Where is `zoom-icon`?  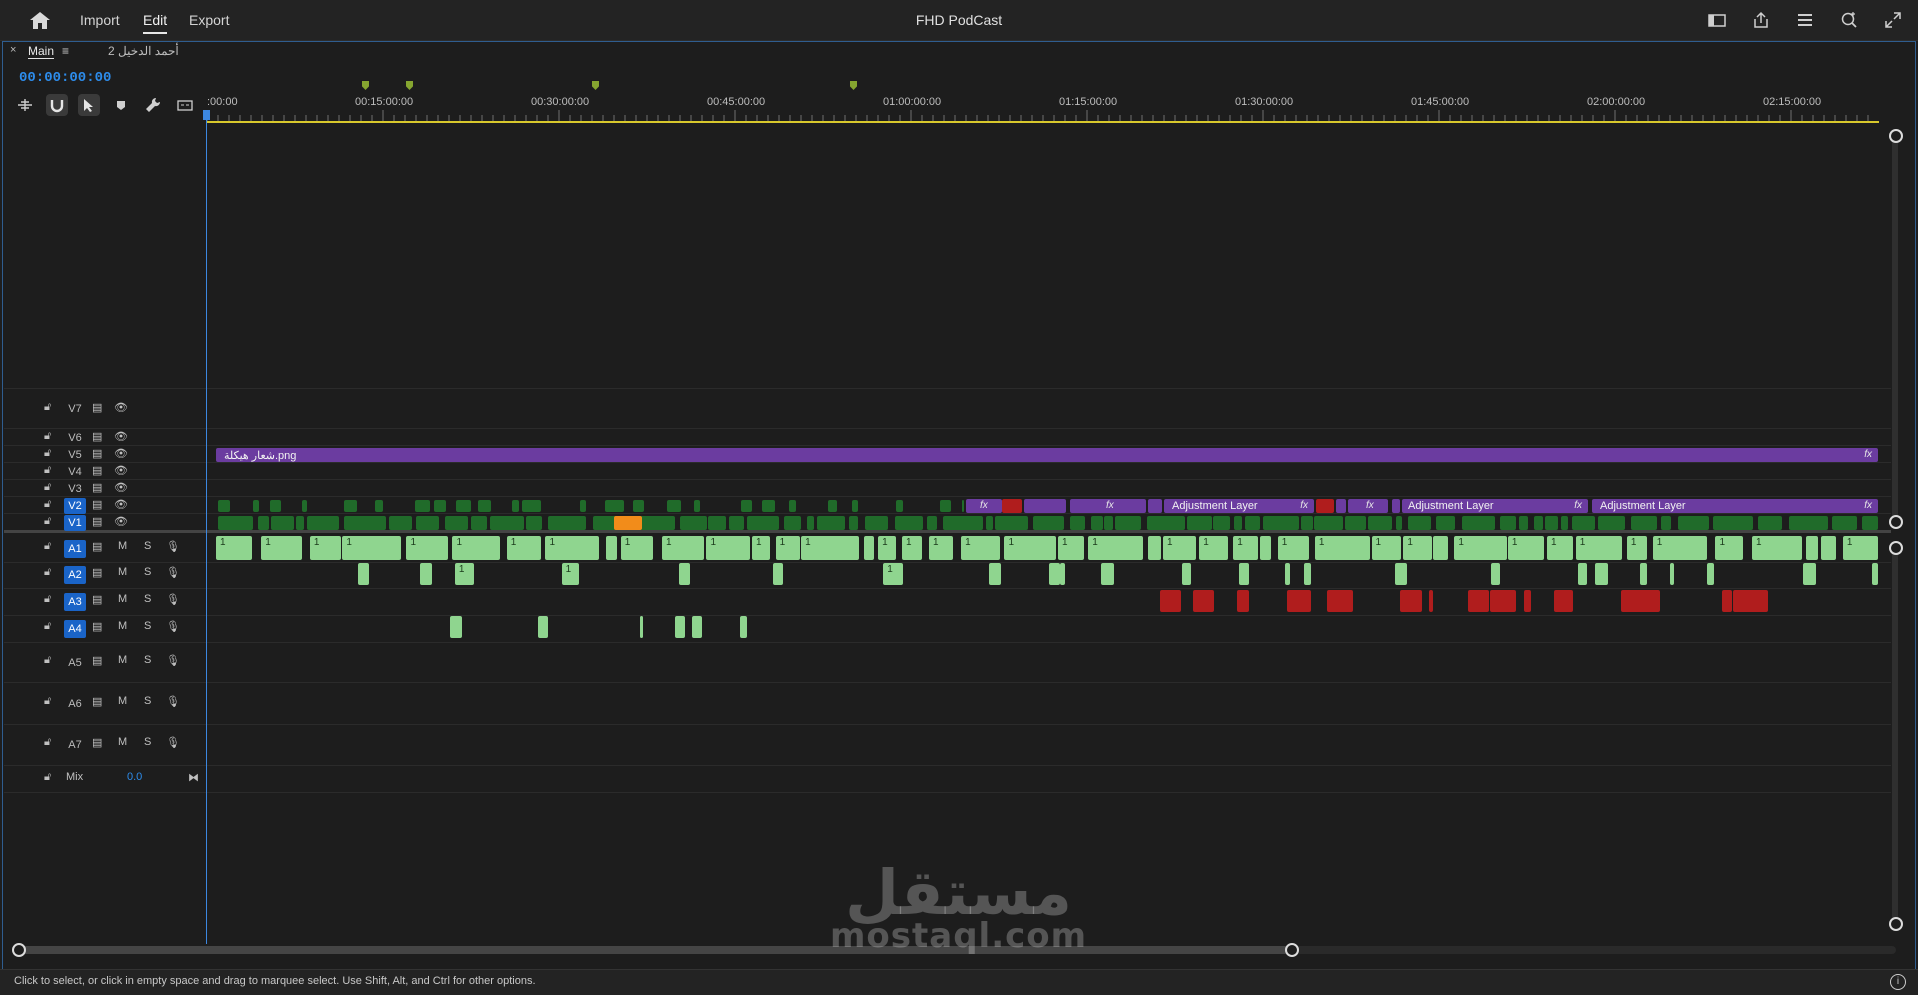 zoom-icon is located at coordinates (1849, 20).